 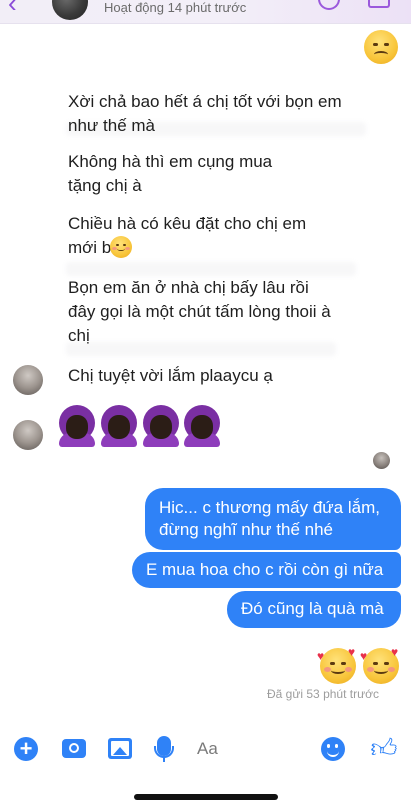 What do you see at coordinates (211, 269) in the screenshot?
I see `background-blur` at bounding box center [211, 269].